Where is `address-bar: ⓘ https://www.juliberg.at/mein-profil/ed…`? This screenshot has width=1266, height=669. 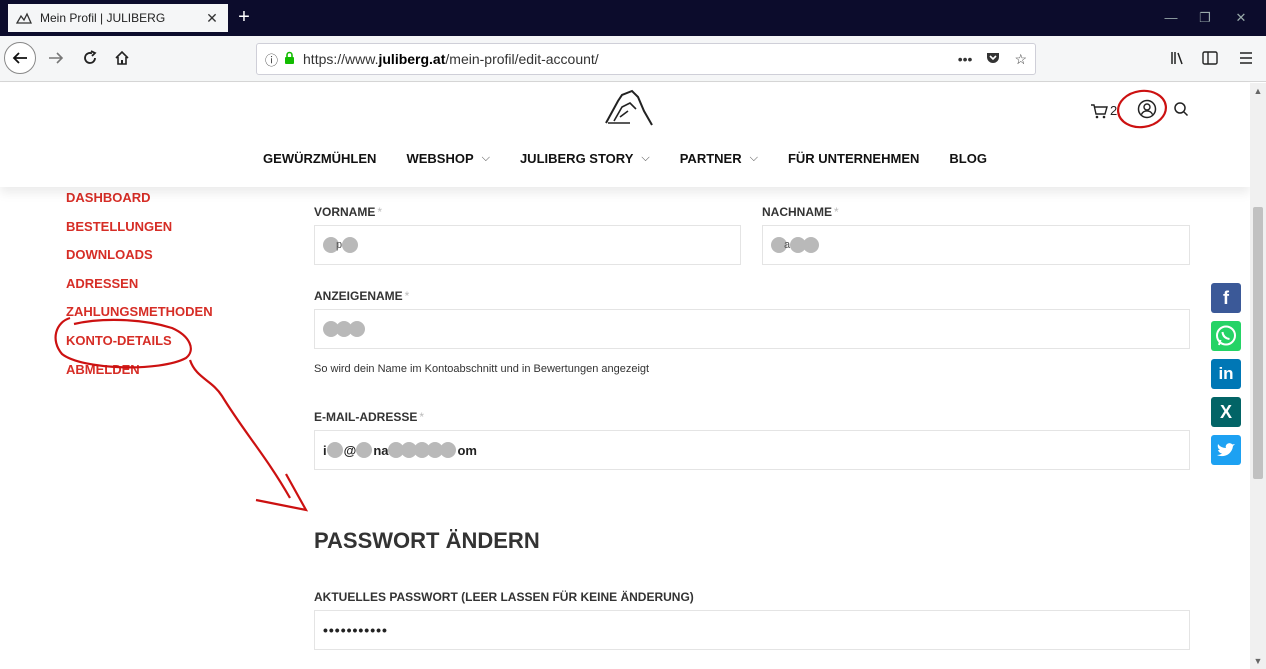 address-bar: ⓘ https://www.juliberg.at/mein-profil/ed… is located at coordinates (646, 59).